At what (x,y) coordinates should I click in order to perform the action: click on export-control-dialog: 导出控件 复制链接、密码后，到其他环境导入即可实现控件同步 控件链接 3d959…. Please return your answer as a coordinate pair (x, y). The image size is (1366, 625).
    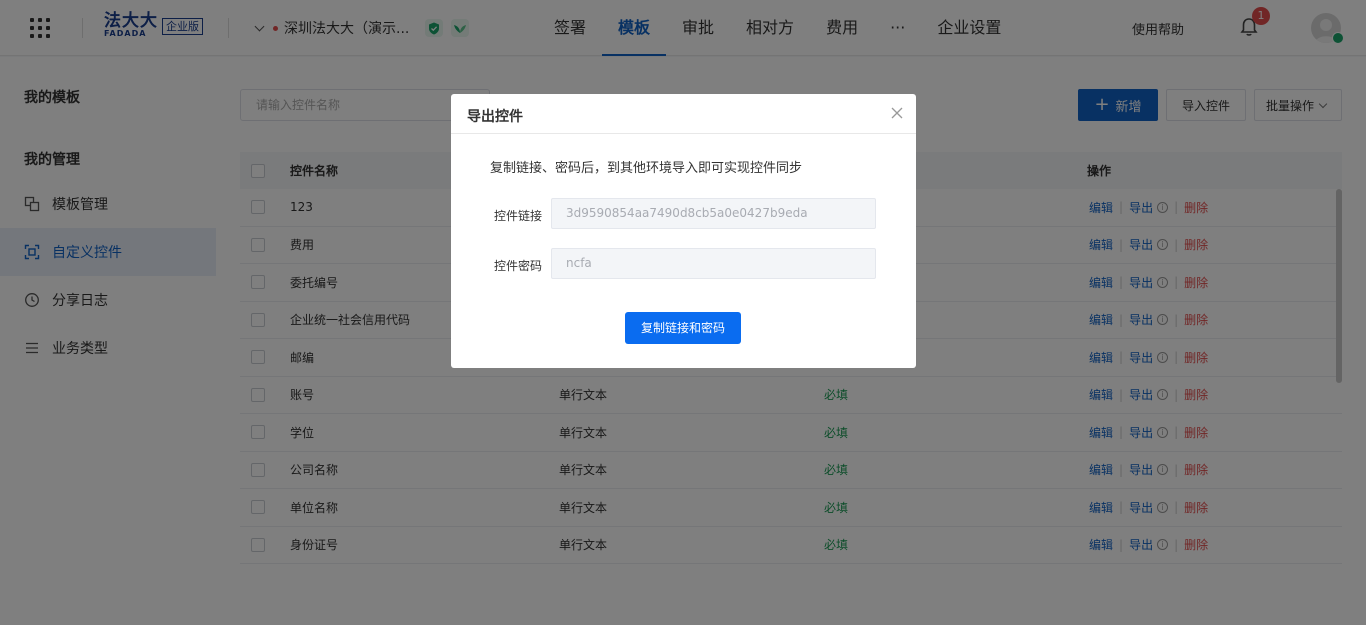
    Looking at the image, I should click on (683, 231).